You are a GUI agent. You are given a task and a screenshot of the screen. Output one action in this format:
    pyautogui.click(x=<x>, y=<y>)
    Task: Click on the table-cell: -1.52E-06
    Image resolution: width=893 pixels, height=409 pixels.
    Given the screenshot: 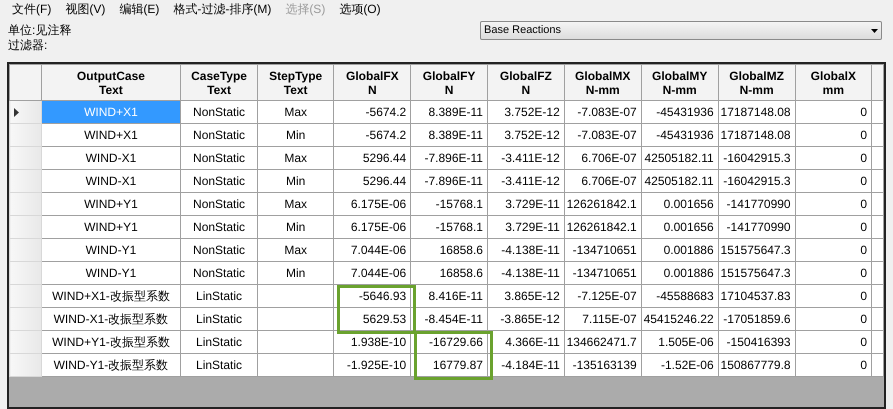 What is the action you would take?
    pyautogui.click(x=679, y=365)
    